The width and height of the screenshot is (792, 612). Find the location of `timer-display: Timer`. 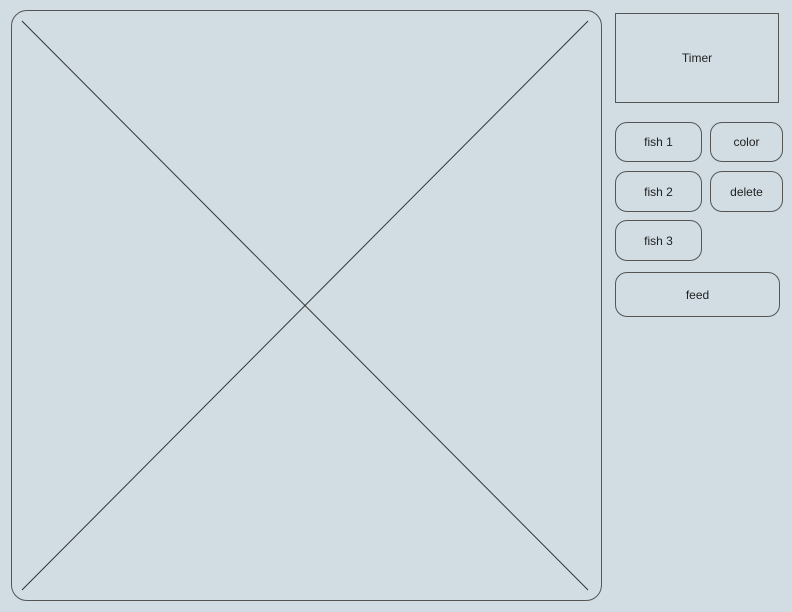

timer-display: Timer is located at coordinates (697, 58).